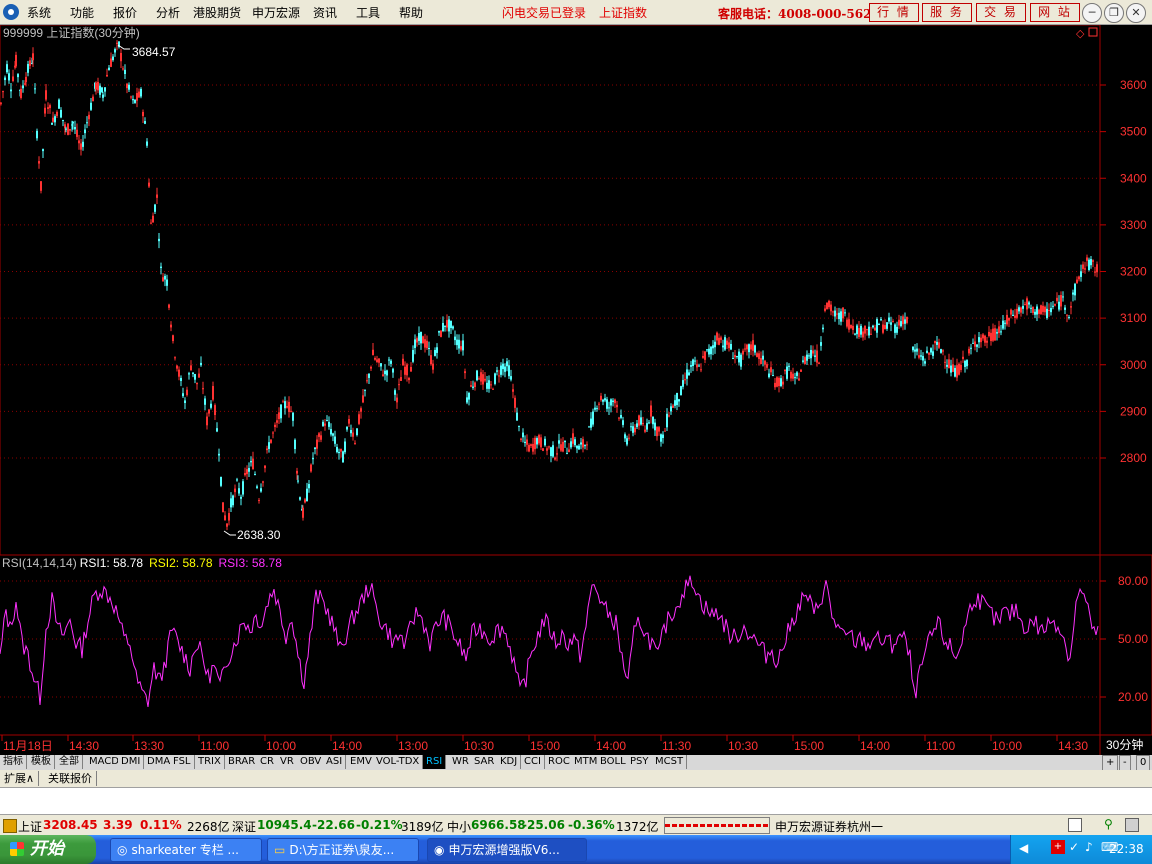 The height and width of the screenshot is (864, 1152). I want to click on zx-value: 6966.58, so click(498, 825).